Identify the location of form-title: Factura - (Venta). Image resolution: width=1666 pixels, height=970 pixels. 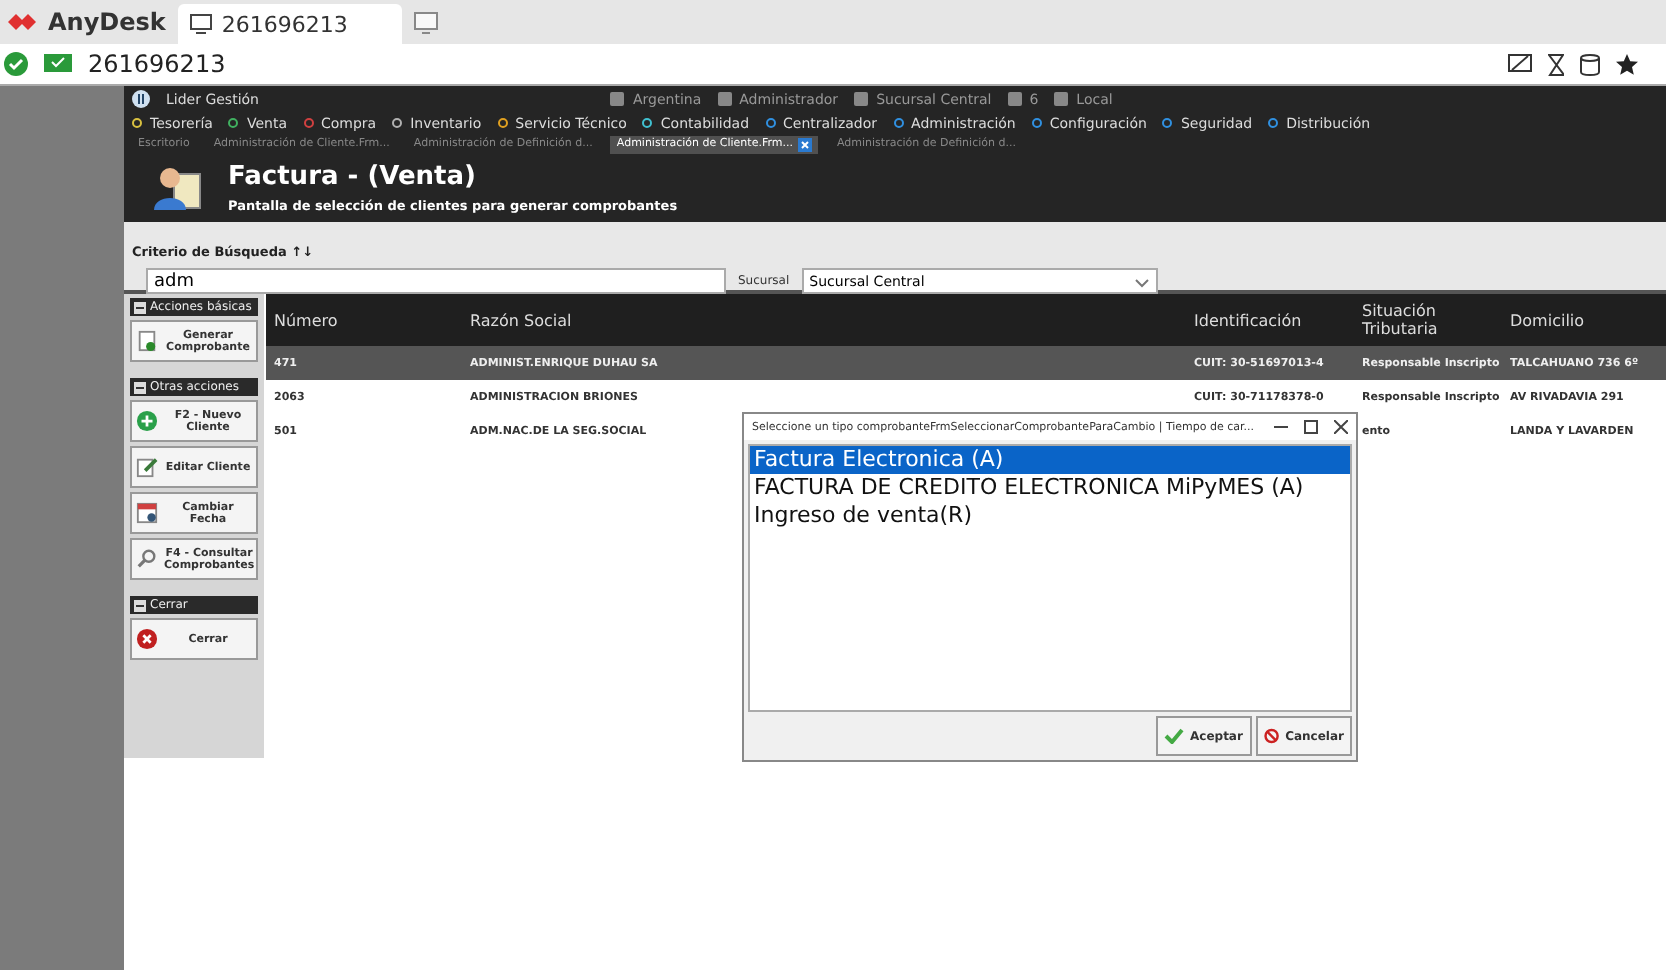
(353, 177).